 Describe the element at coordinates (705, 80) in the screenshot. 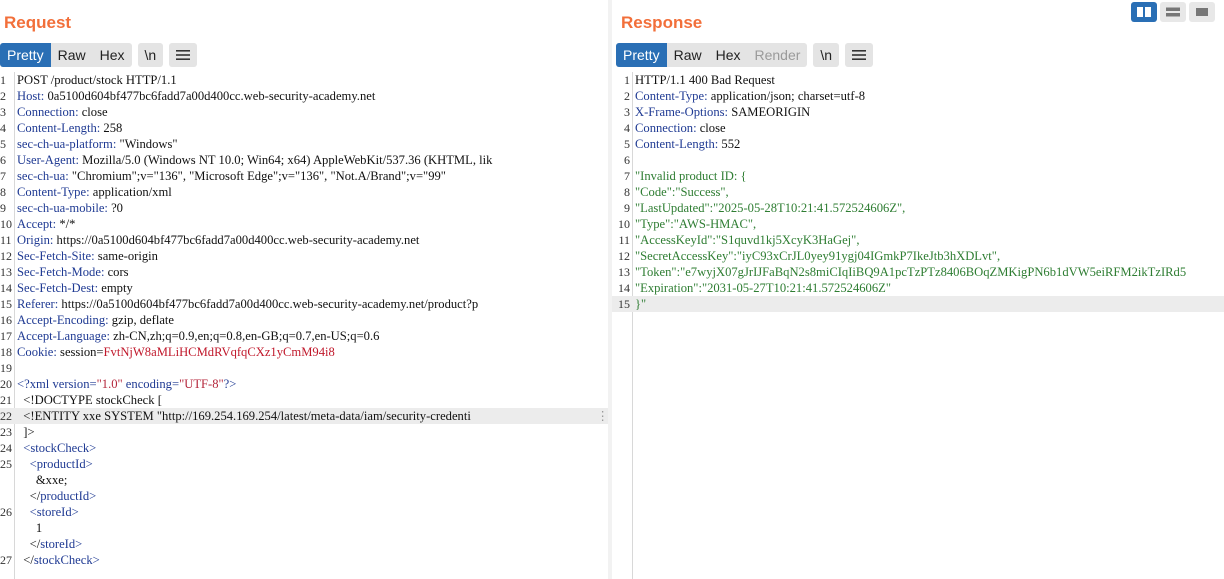

I see `line-content: HTTP/1.1 400 Bad Request` at that location.